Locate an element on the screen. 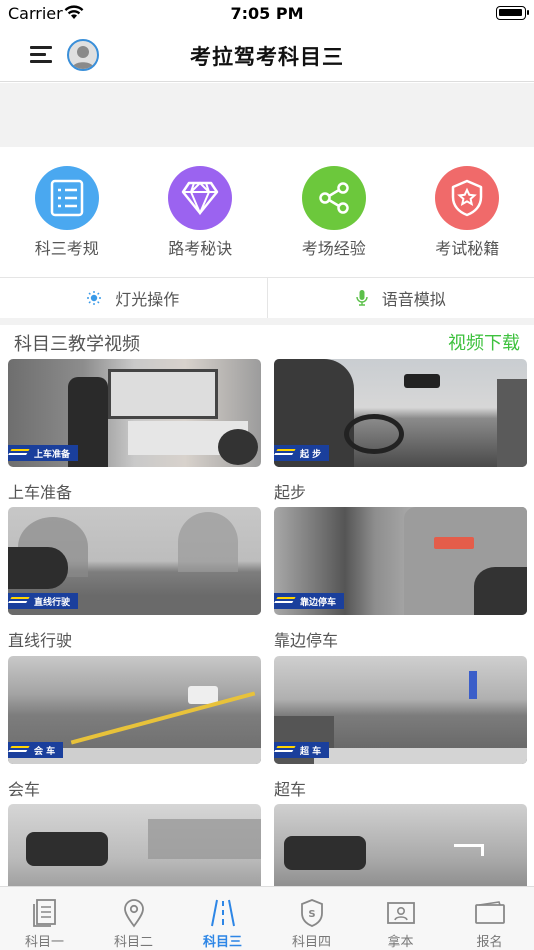 This screenshot has width=534, height=950. video-thumbnail: 靠边停车 is located at coordinates (400, 561).